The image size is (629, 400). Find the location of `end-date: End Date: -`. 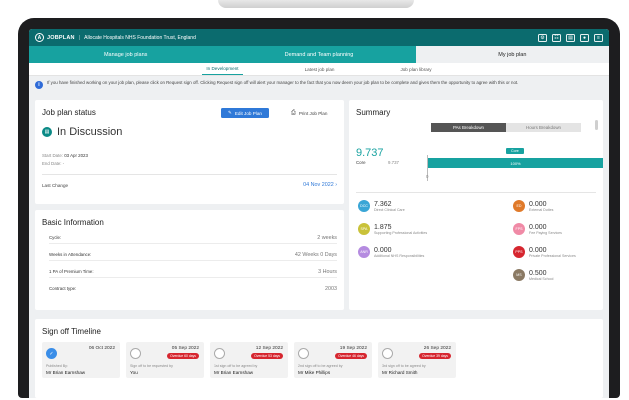

end-date: End Date: - is located at coordinates (53, 163).